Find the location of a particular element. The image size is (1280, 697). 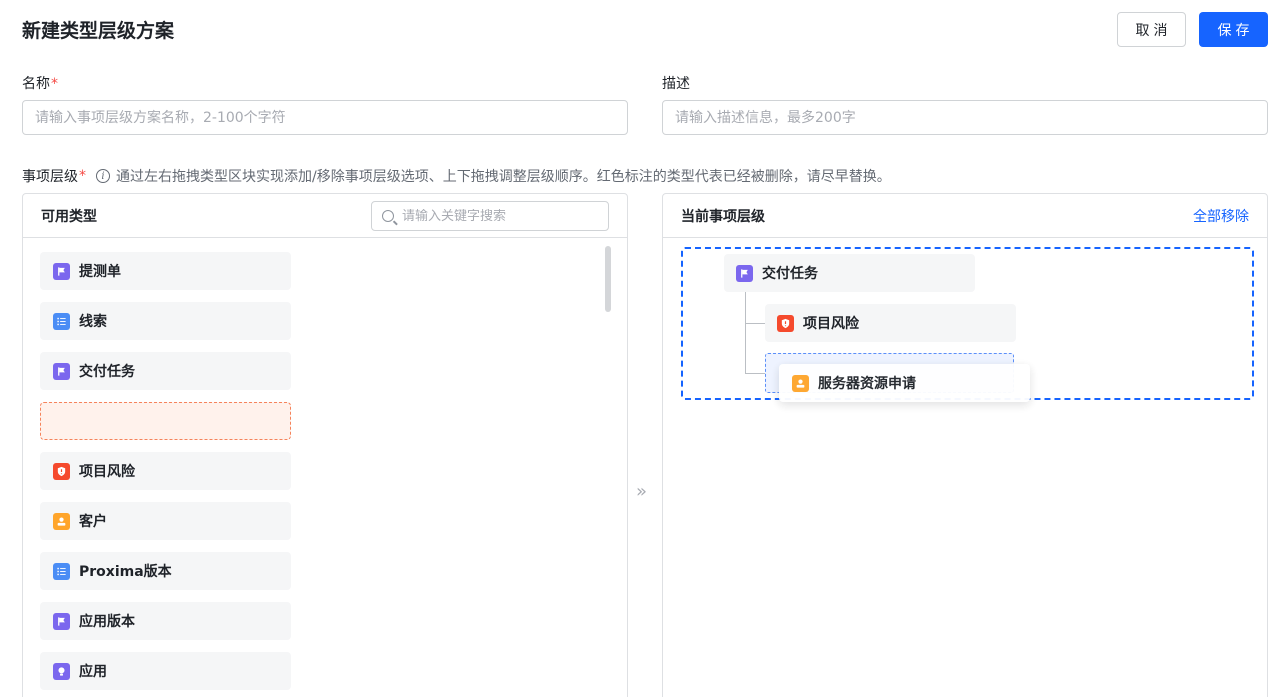

type-item-label: 提测单 is located at coordinates (100, 272).